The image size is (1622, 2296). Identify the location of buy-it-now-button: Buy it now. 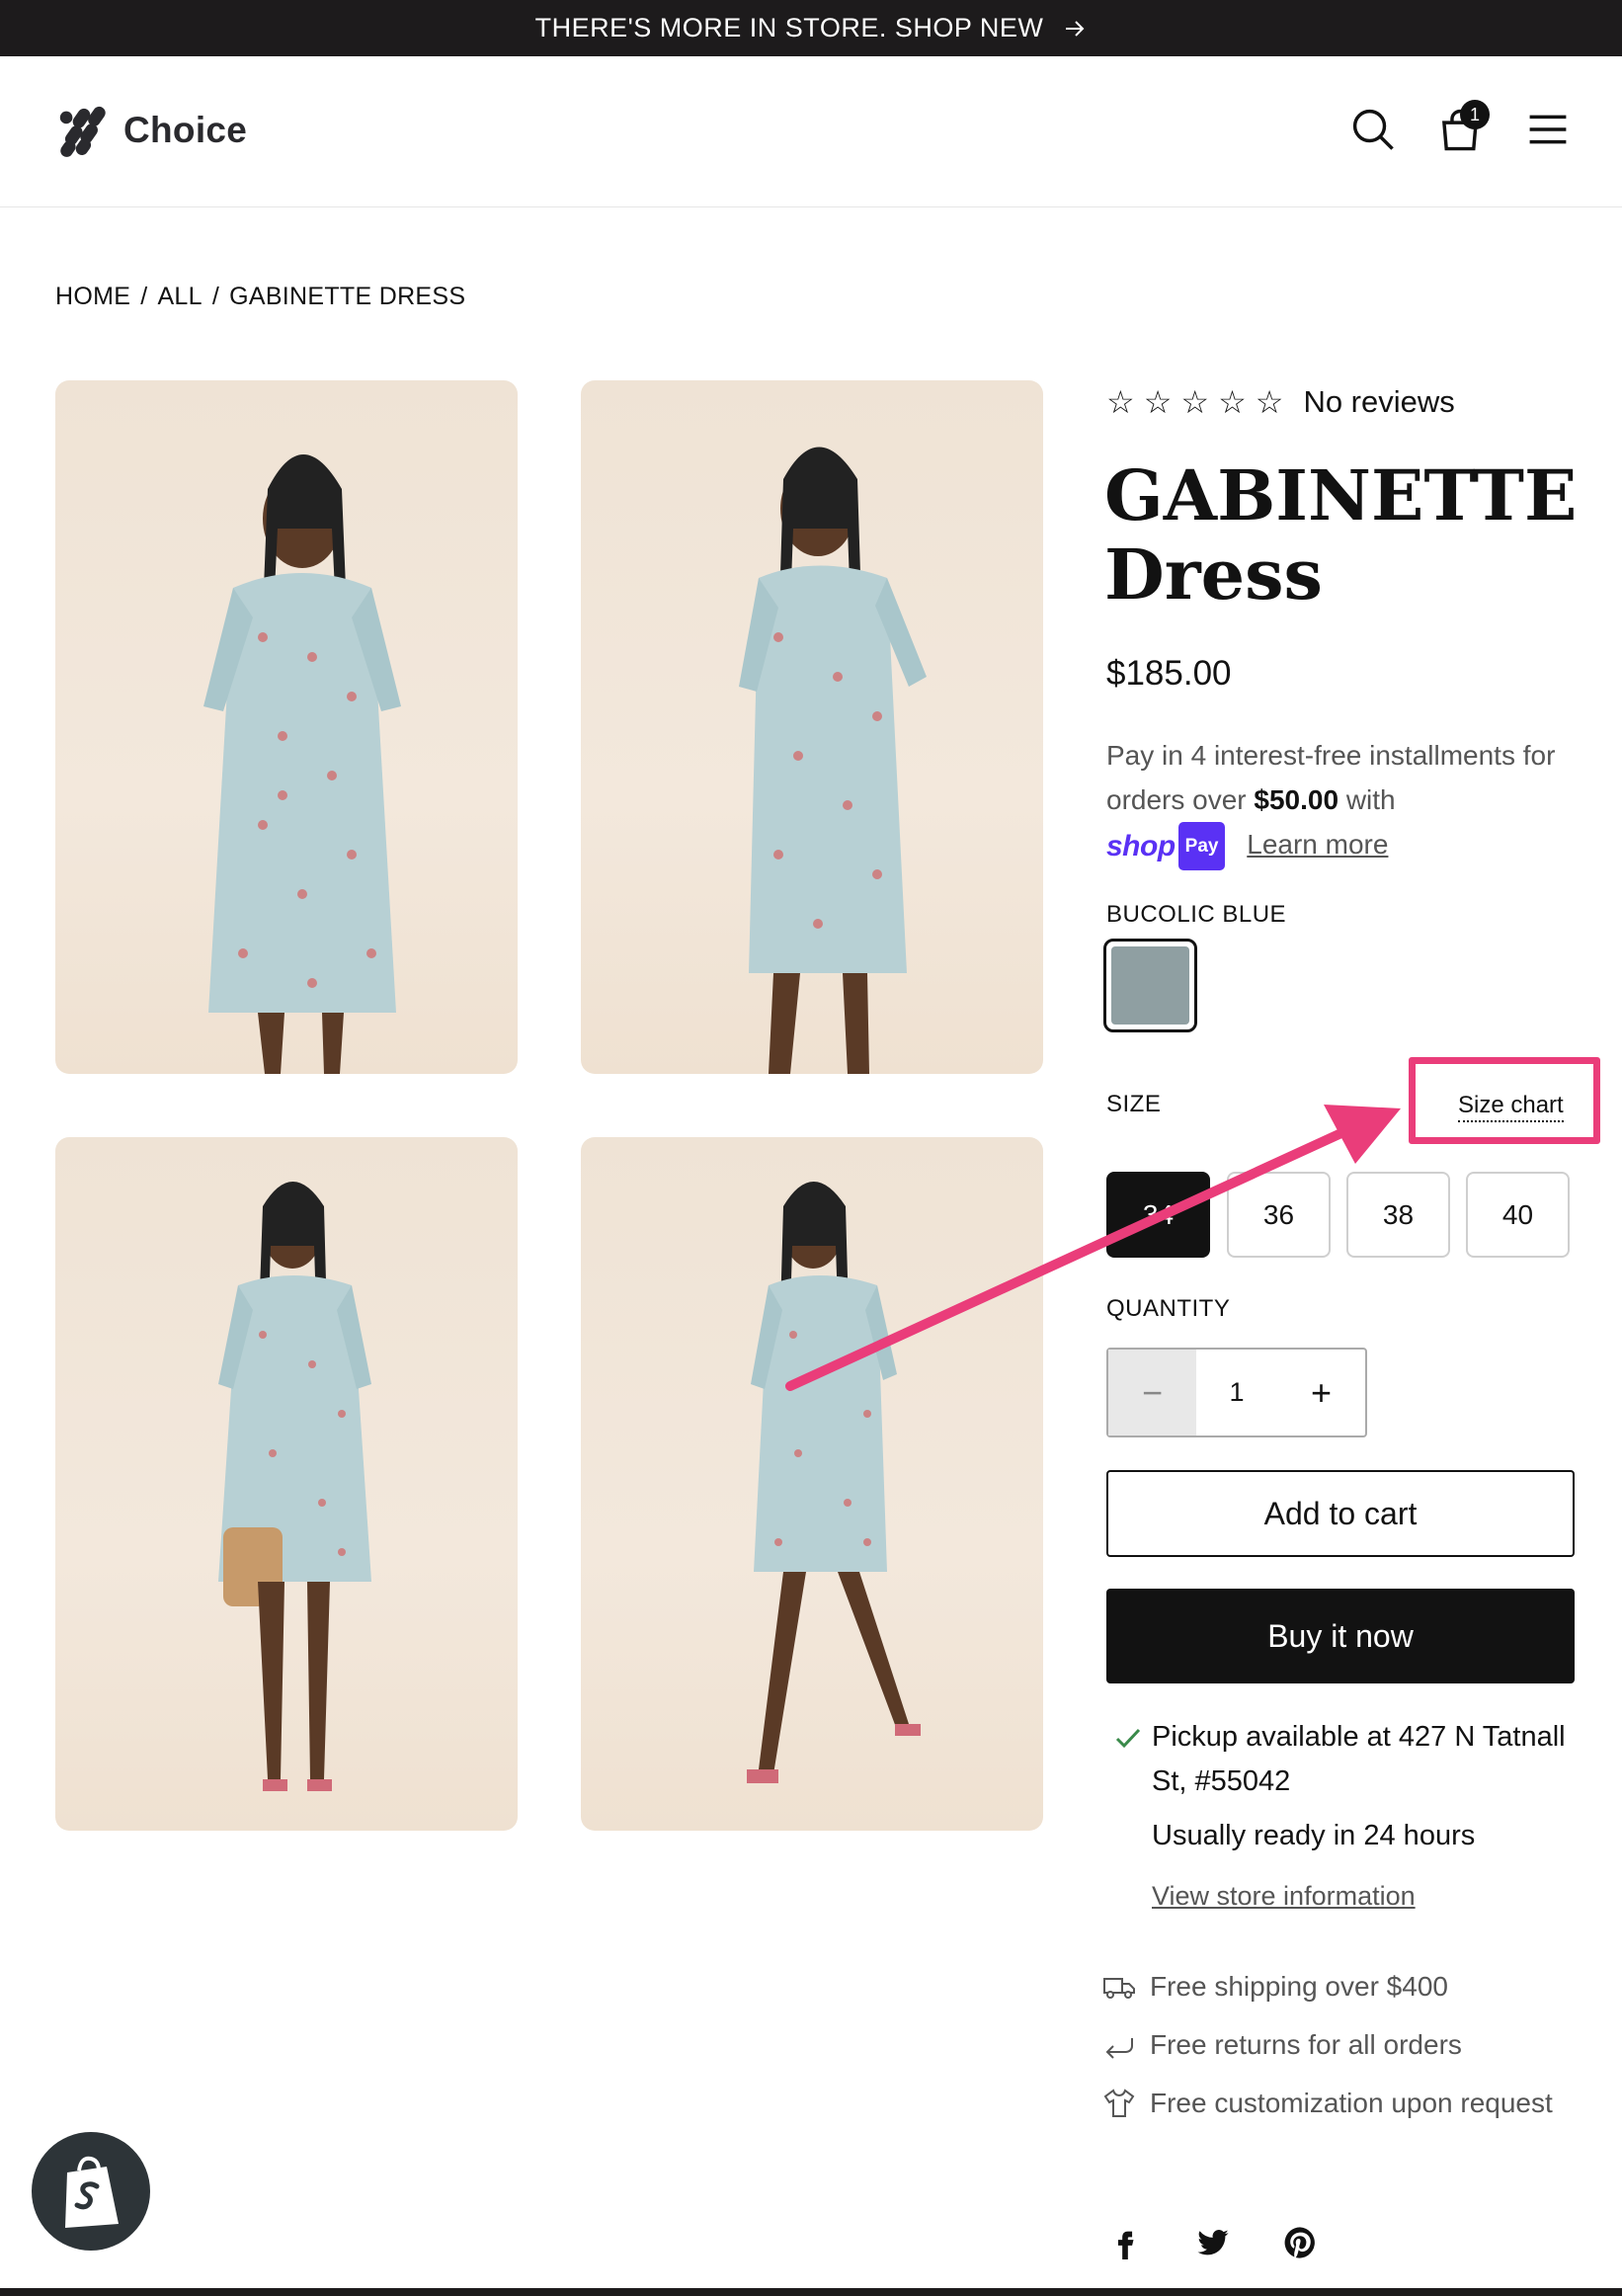
(1340, 1636).